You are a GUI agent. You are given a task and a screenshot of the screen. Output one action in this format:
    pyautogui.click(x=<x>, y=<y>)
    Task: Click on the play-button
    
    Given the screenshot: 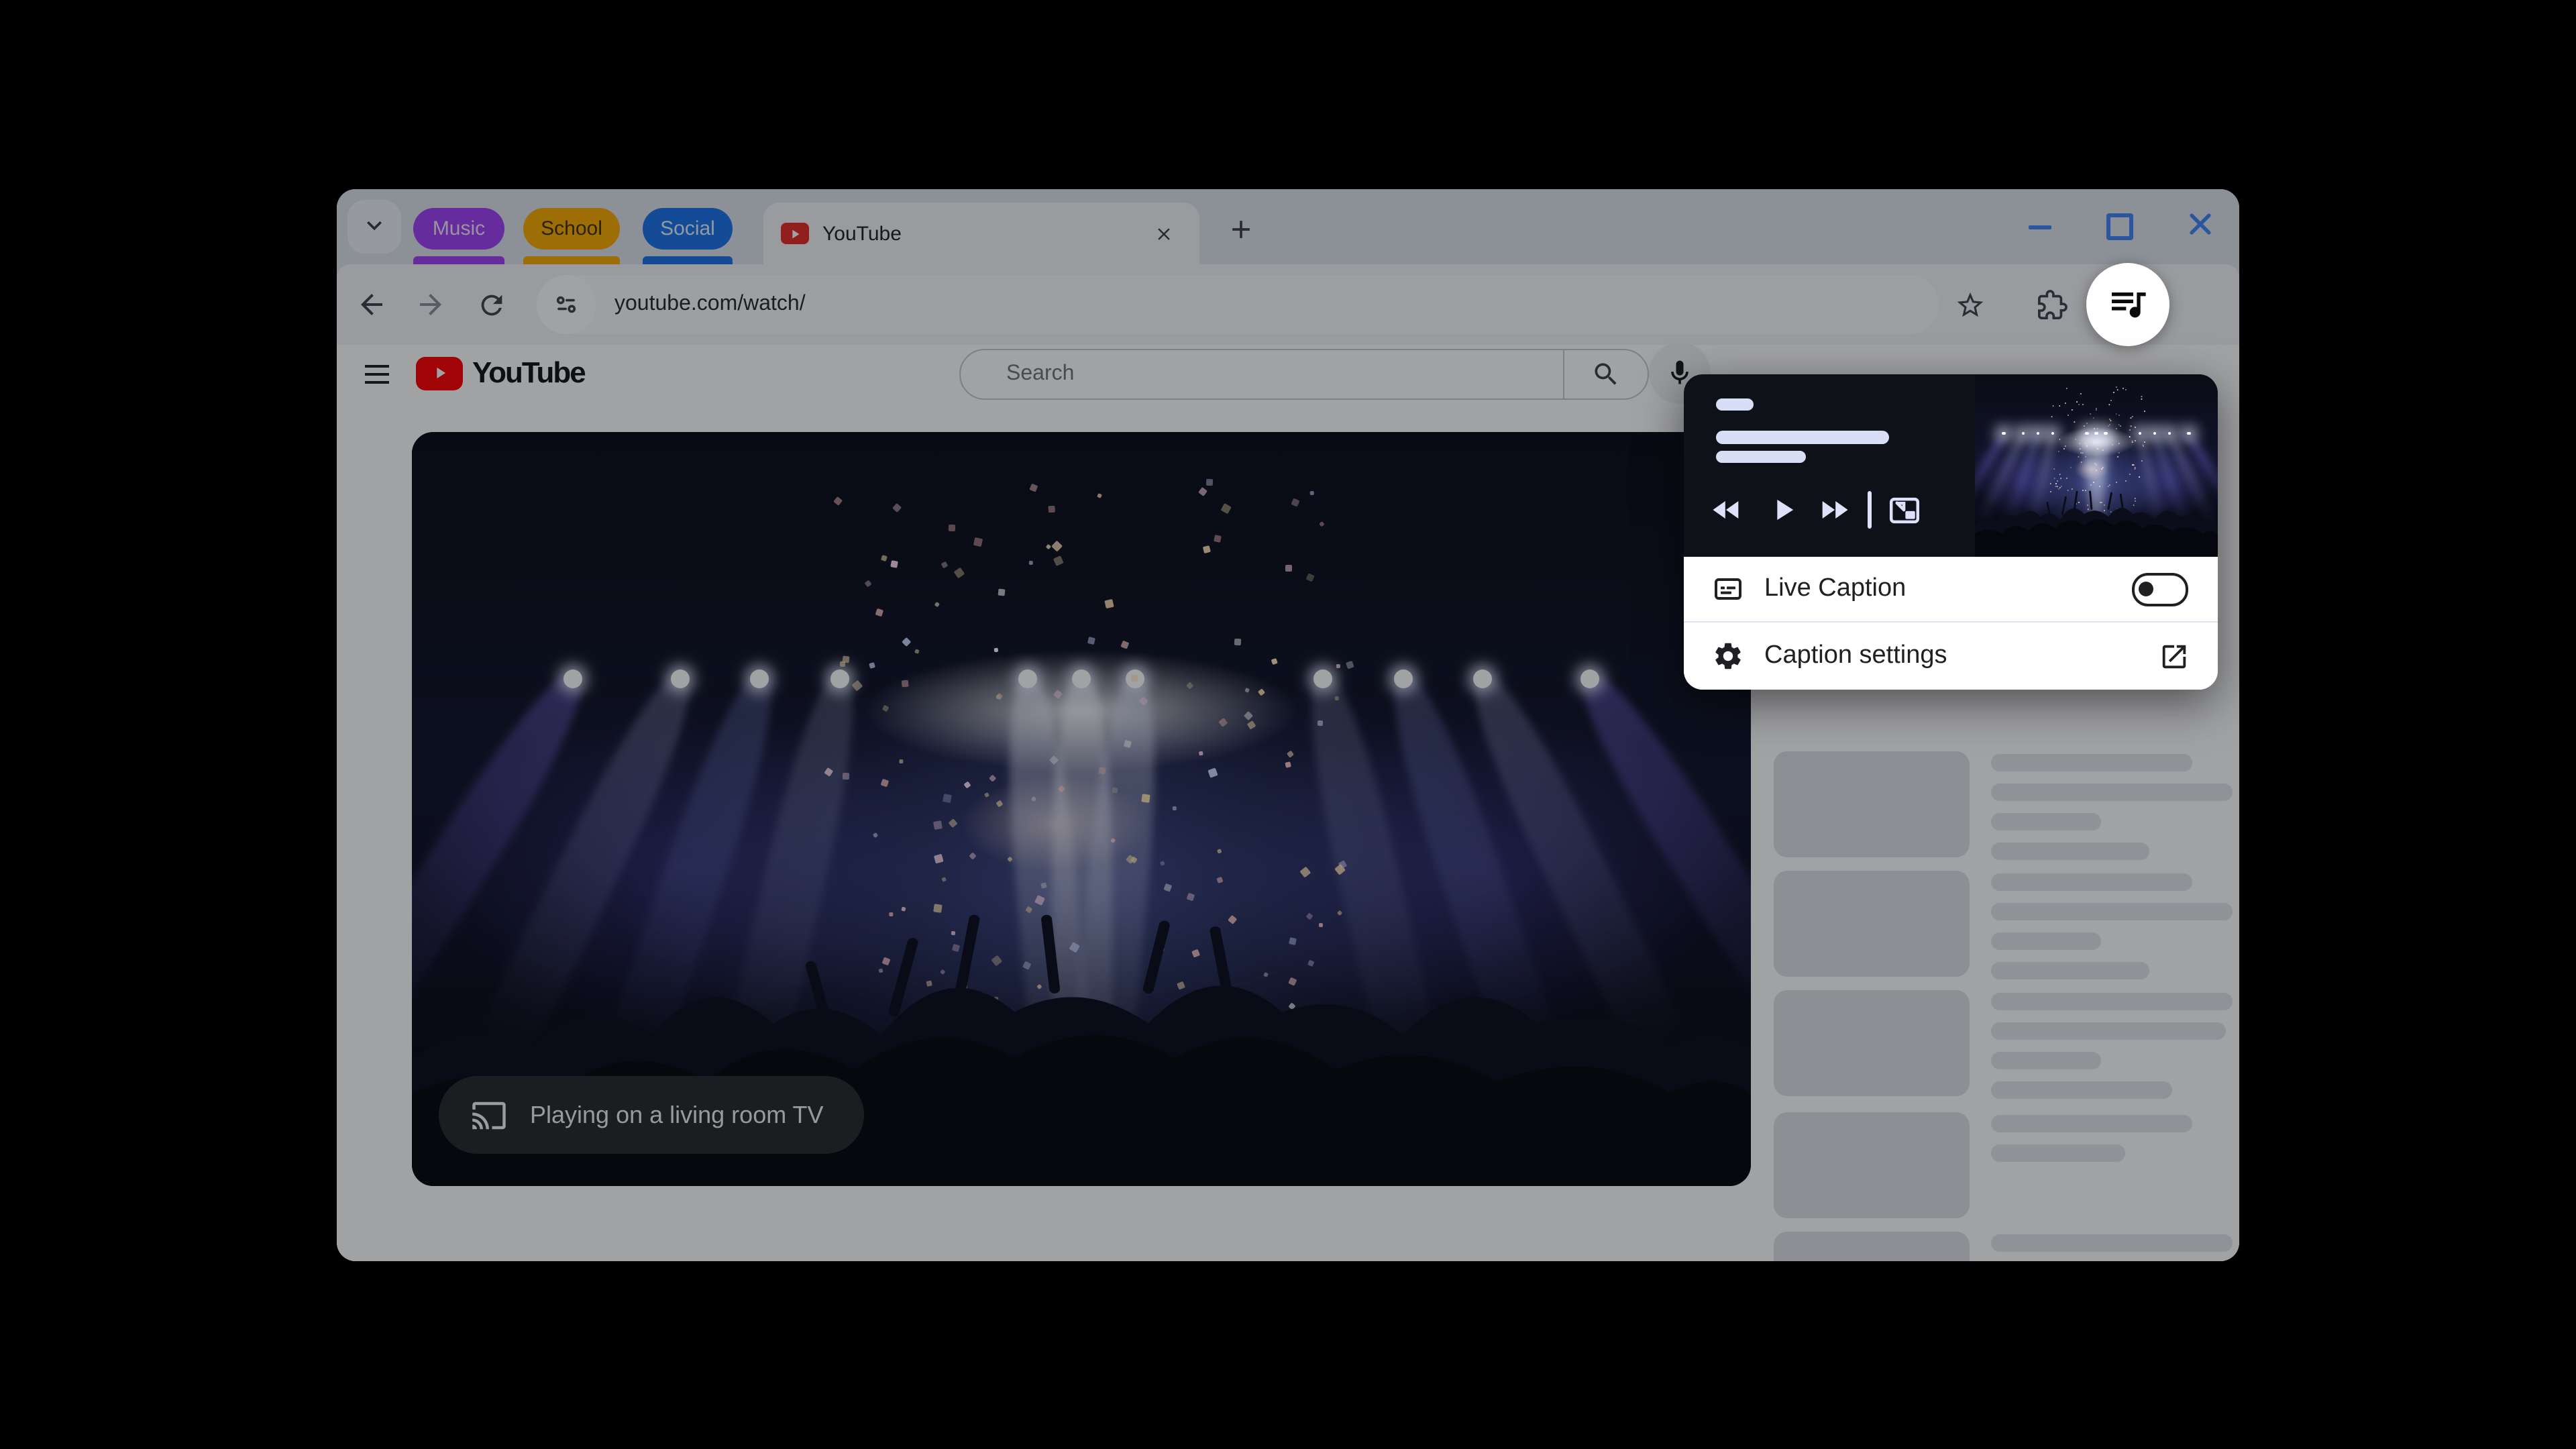 What is the action you would take?
    pyautogui.click(x=1783, y=509)
    